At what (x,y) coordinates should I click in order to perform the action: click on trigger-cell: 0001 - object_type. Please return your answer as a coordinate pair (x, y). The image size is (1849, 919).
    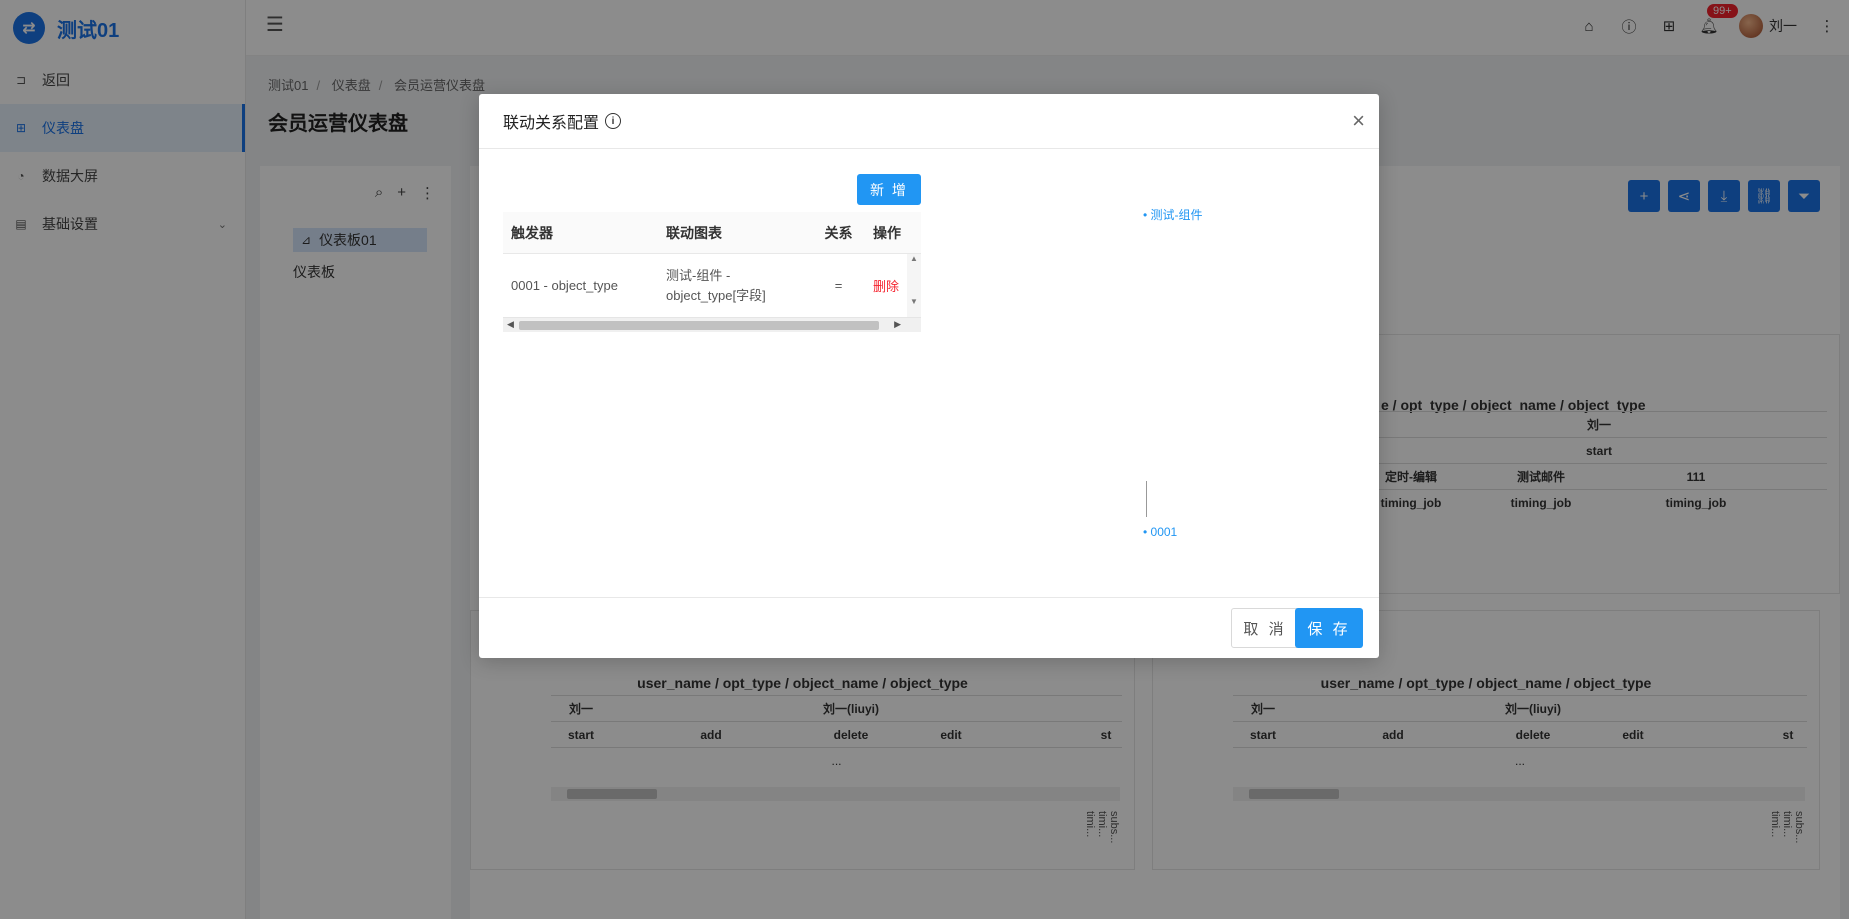
    Looking at the image, I should click on (564, 285).